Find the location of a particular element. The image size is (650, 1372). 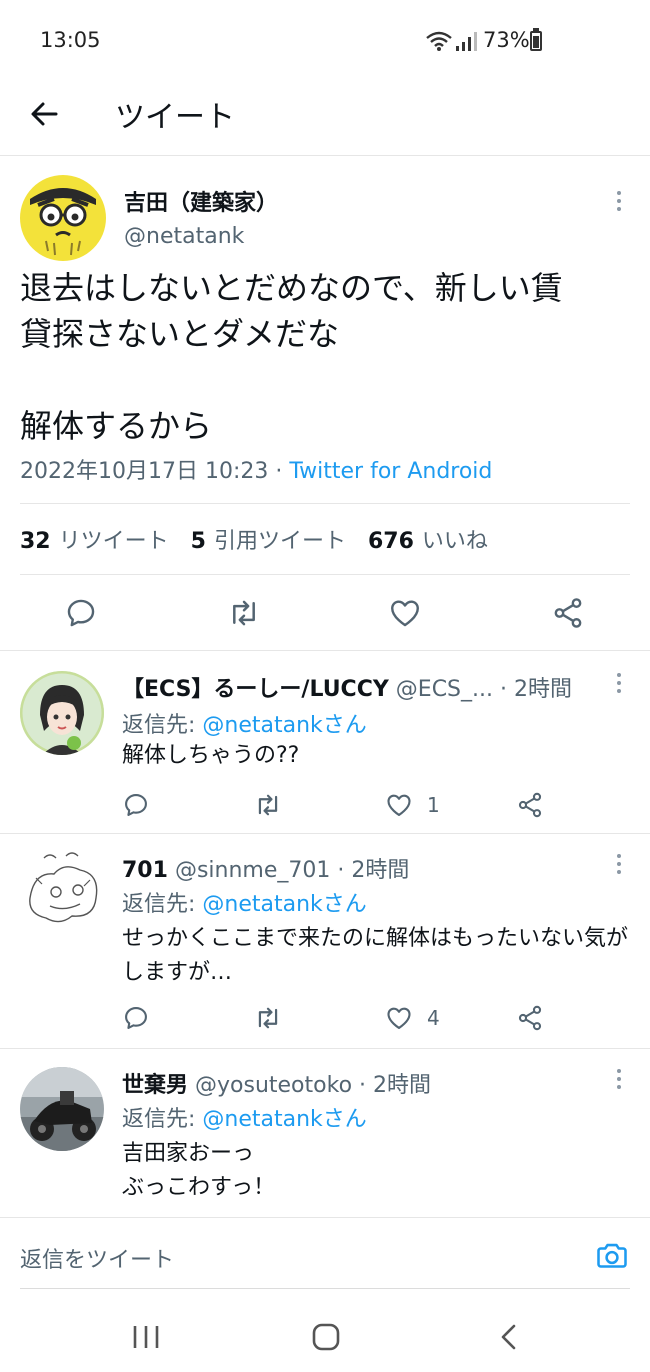

reply-display-name: 701 is located at coordinates (145, 870).